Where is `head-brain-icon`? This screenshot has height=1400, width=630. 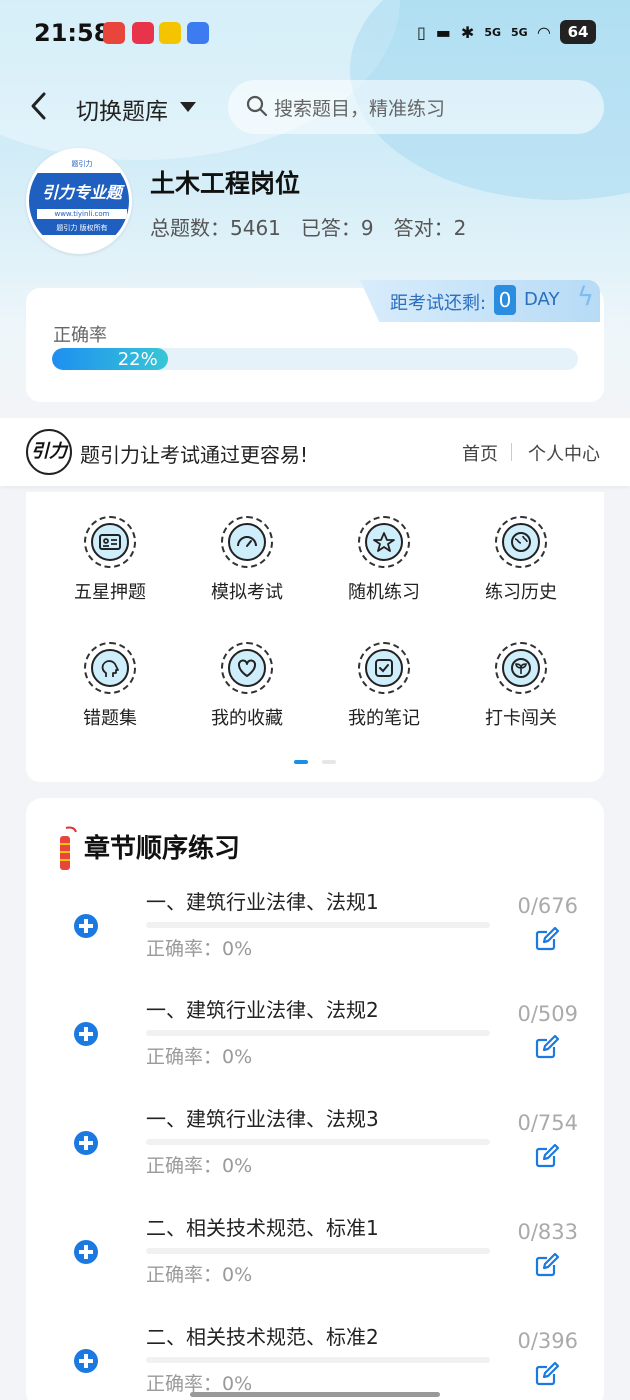
head-brain-icon is located at coordinates (110, 668).